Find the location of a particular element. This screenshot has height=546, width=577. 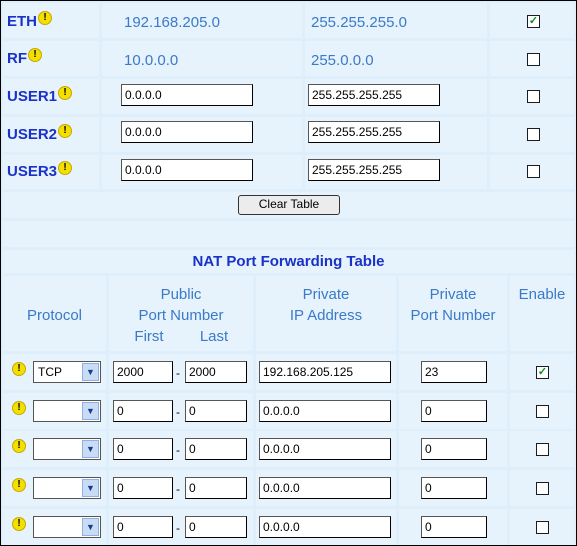

host-label-text: USER3 is located at coordinates (32, 171).